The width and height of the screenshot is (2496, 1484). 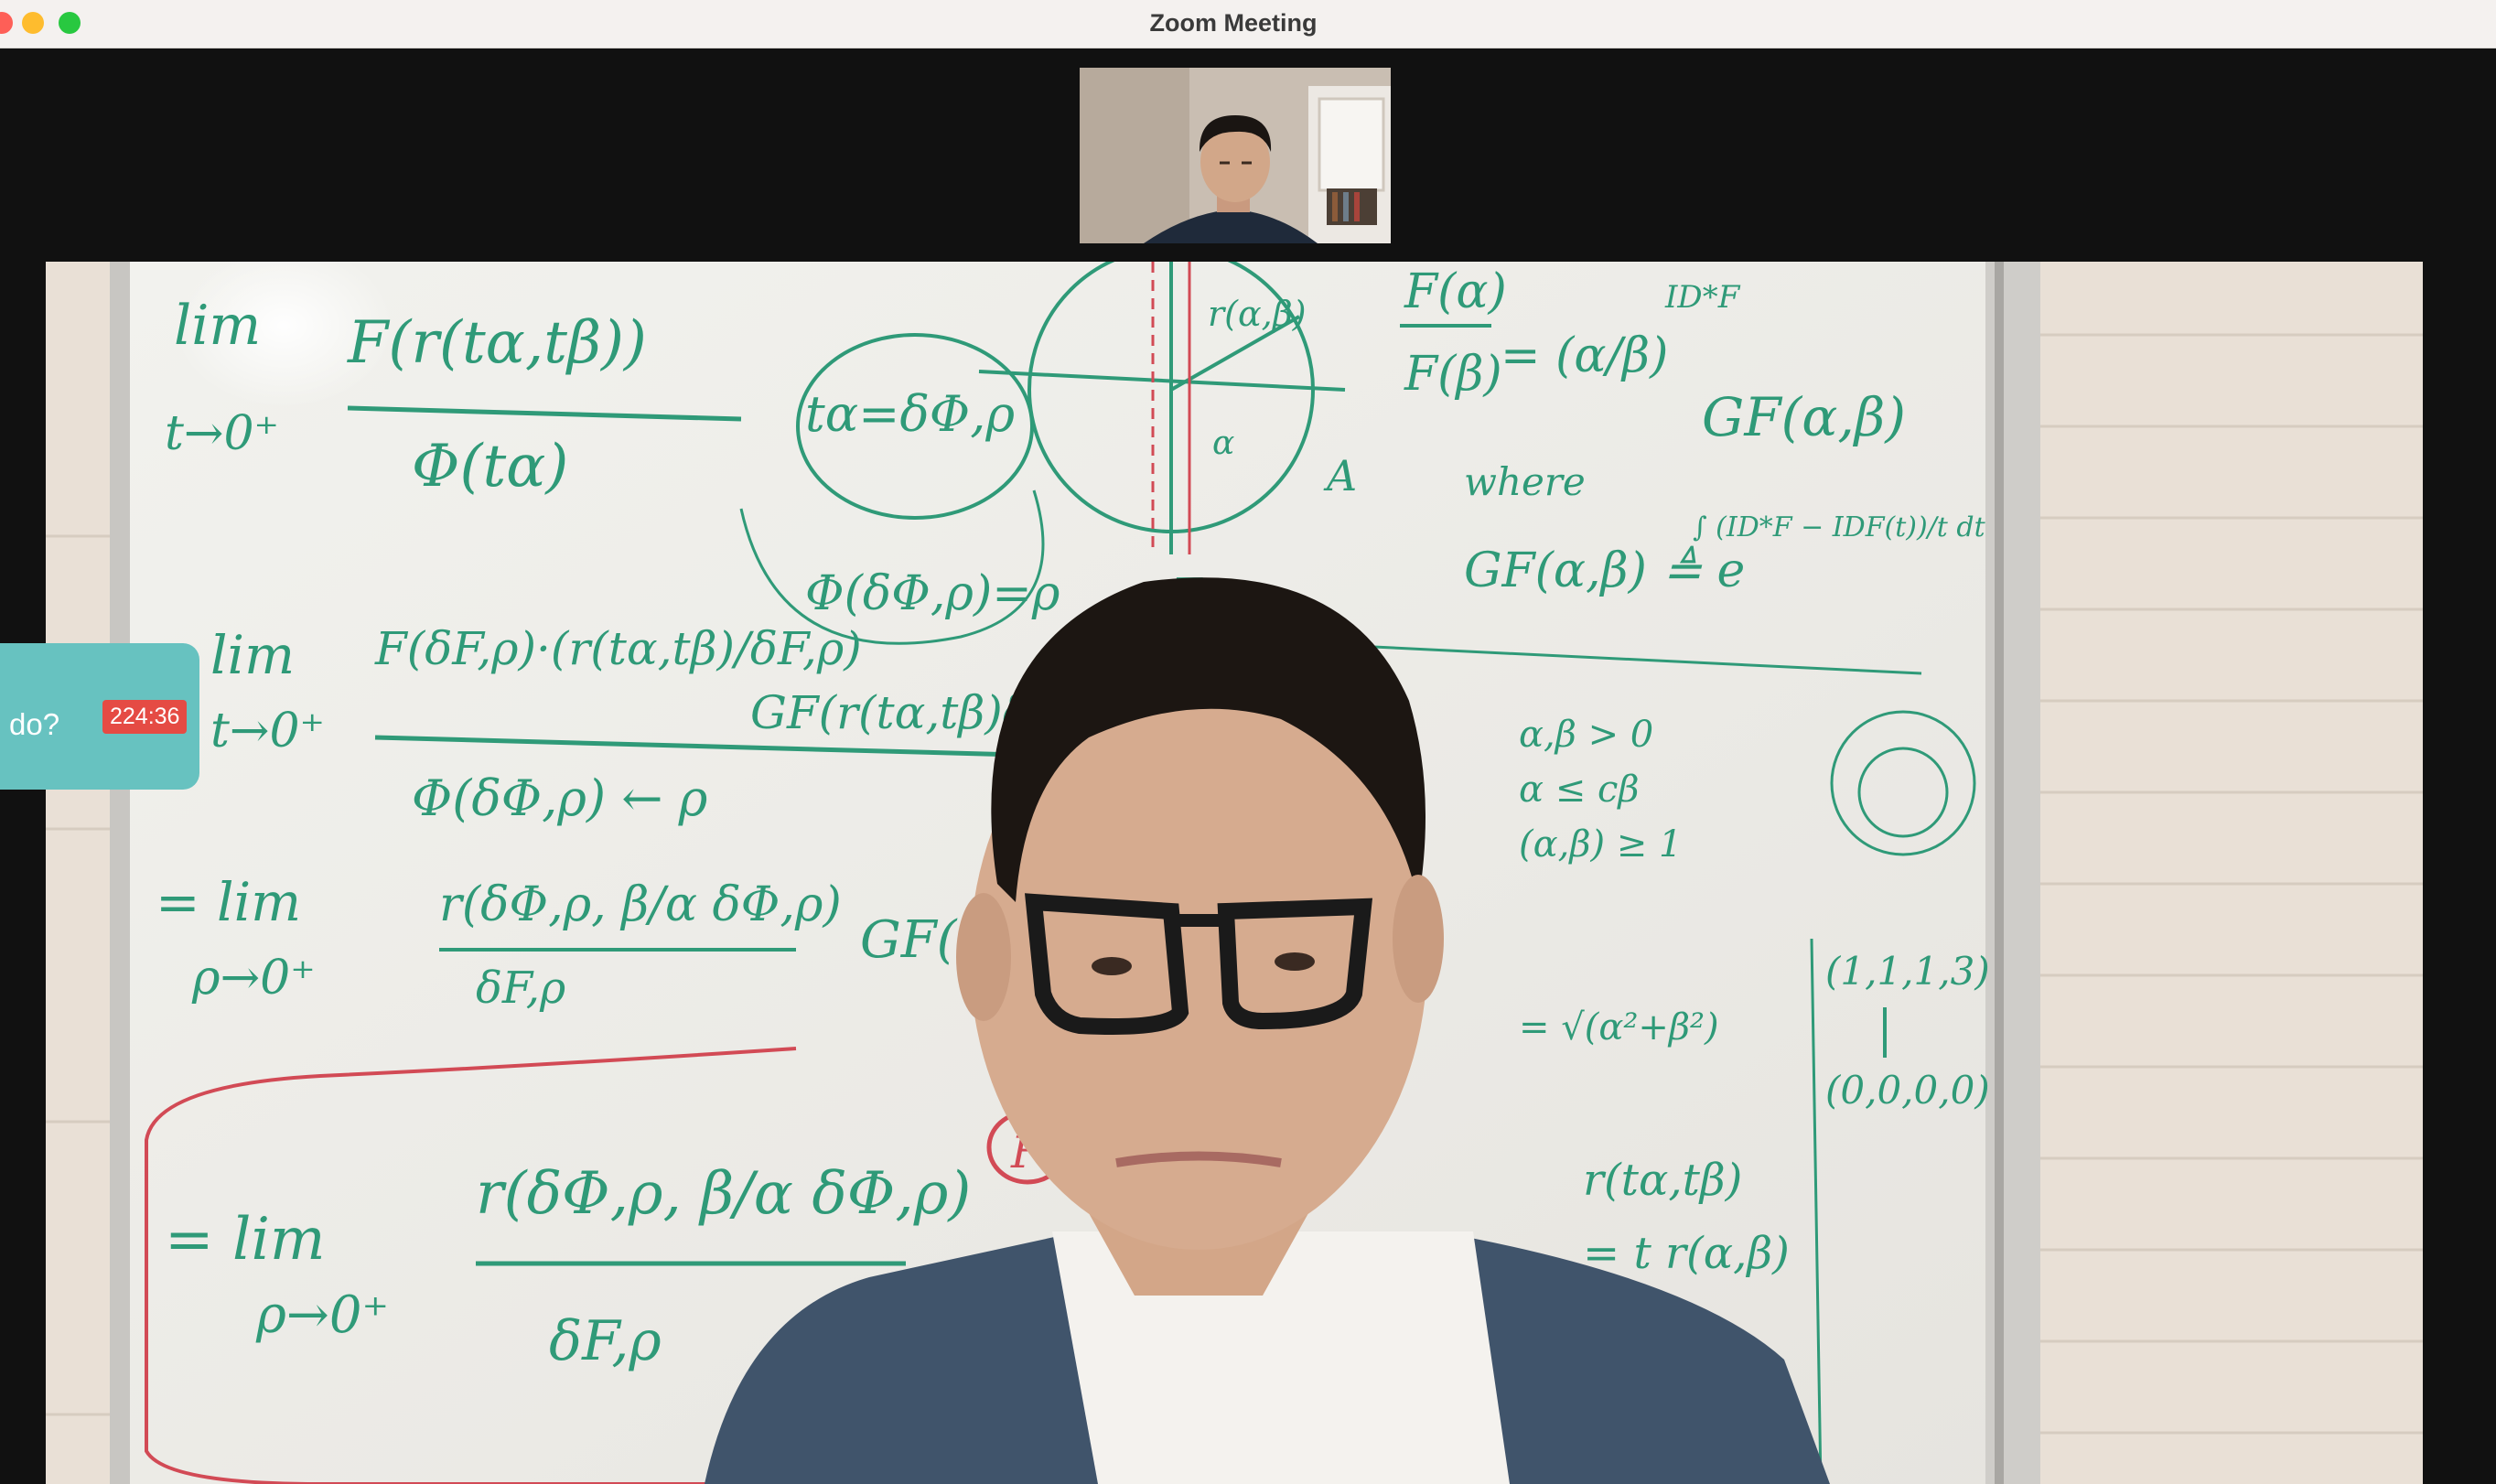 I want to click on svg-text: α, so click(x=1223, y=443).